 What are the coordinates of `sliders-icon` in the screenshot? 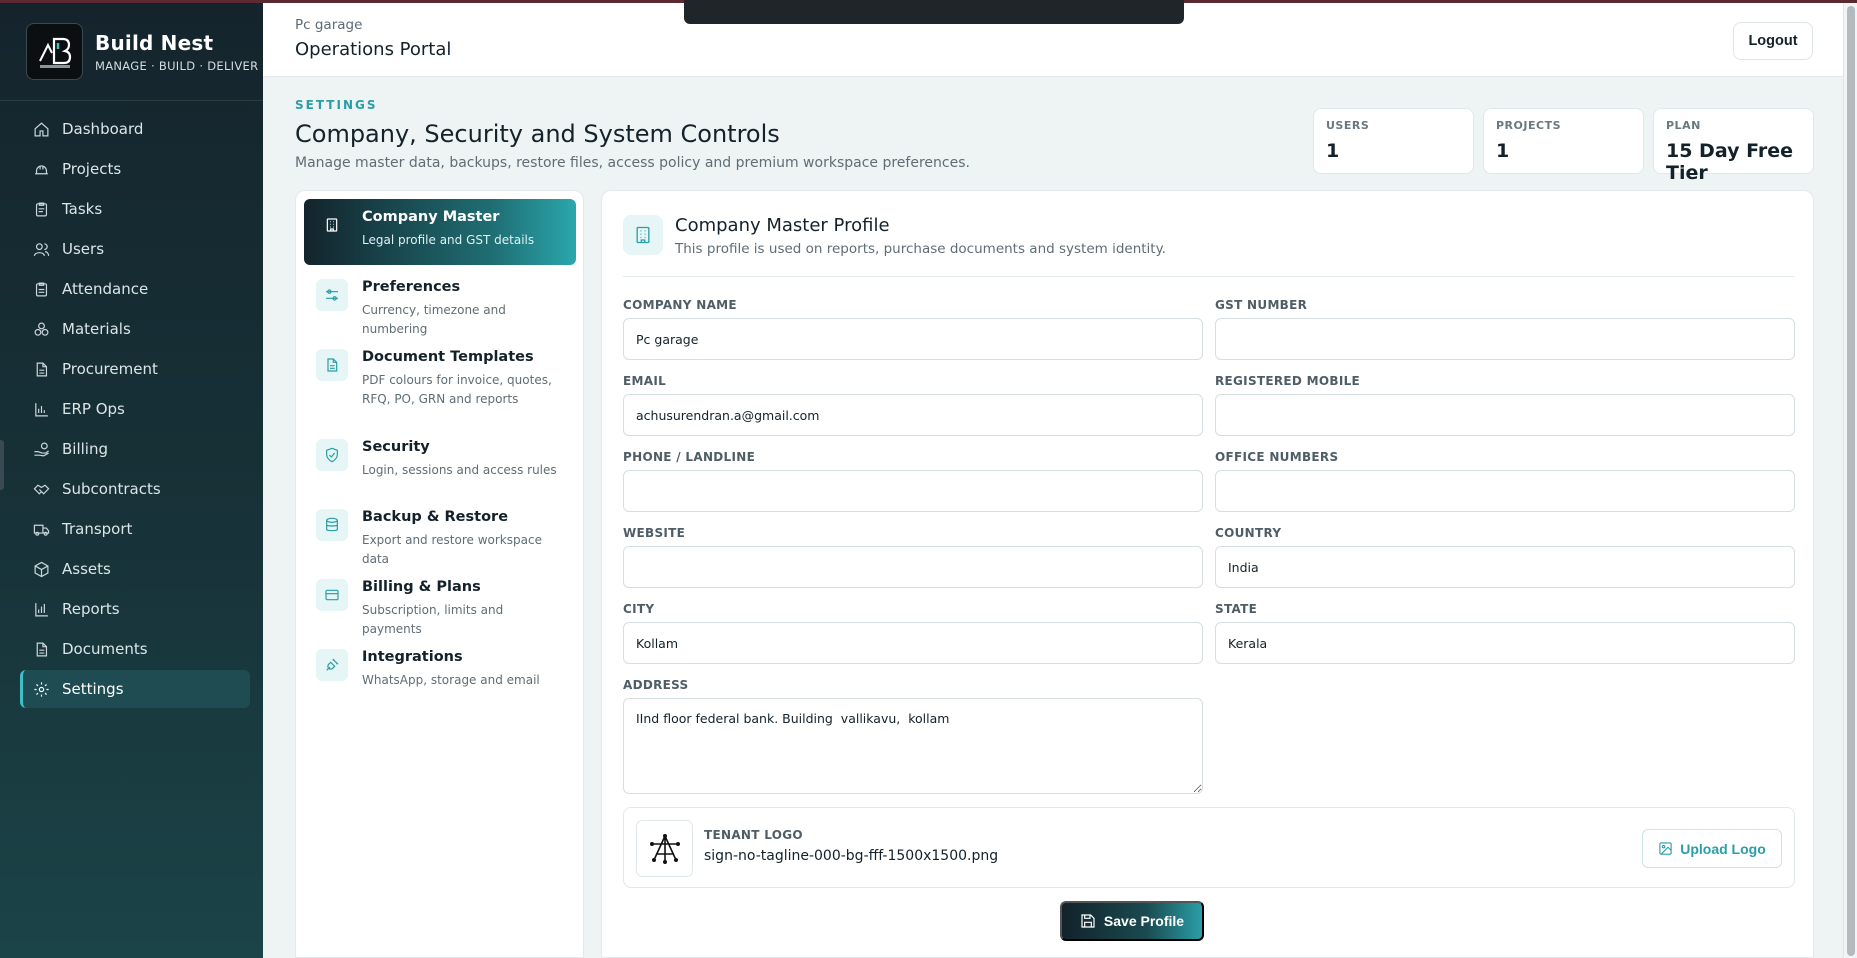 It's located at (332, 295).